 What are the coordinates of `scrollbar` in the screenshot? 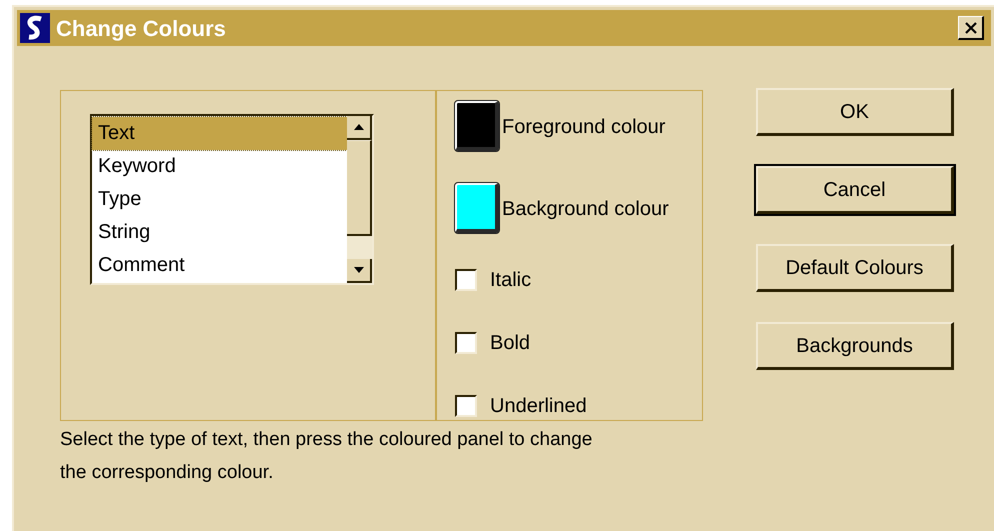 It's located at (359, 199).